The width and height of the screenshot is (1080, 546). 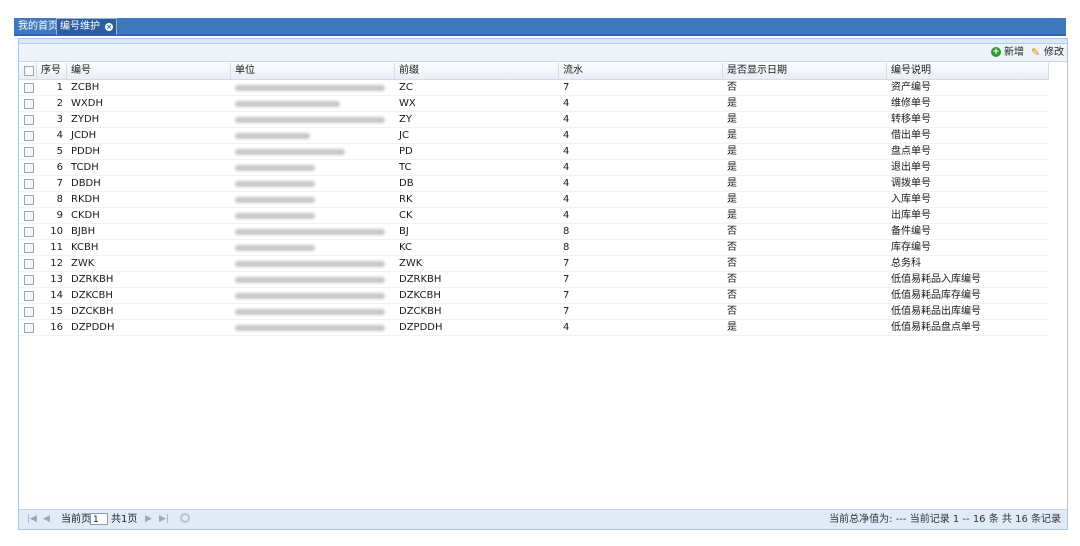 I want to click on table-row: 11 KCBH KC 8 否 库存编号, so click(x=534, y=248).